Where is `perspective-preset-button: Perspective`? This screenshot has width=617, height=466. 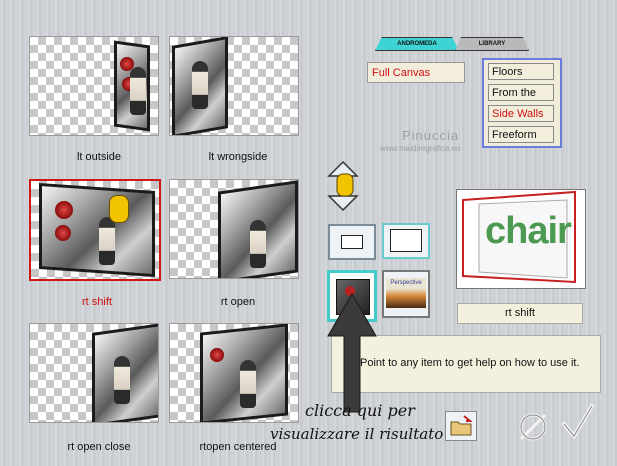 perspective-preset-button: Perspective is located at coordinates (406, 294).